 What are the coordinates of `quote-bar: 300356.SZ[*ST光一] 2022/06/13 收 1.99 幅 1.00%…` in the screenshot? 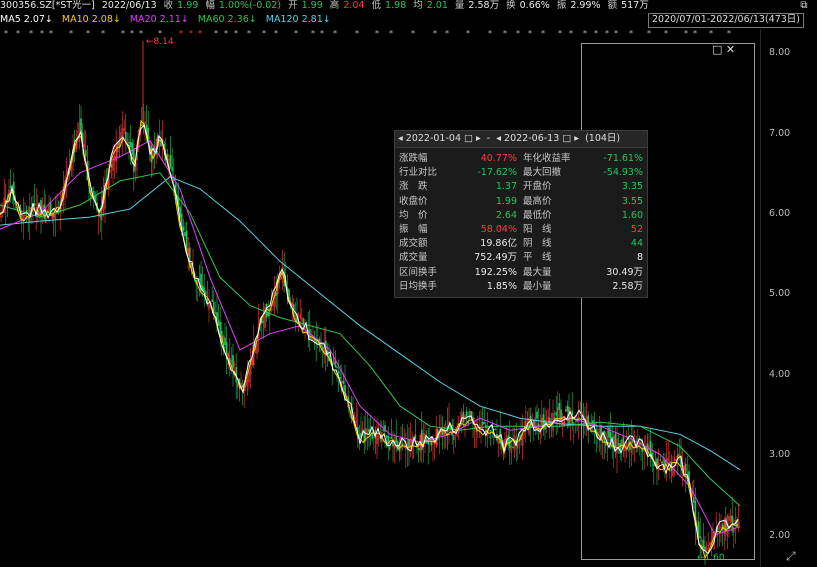 It's located at (408, 6).